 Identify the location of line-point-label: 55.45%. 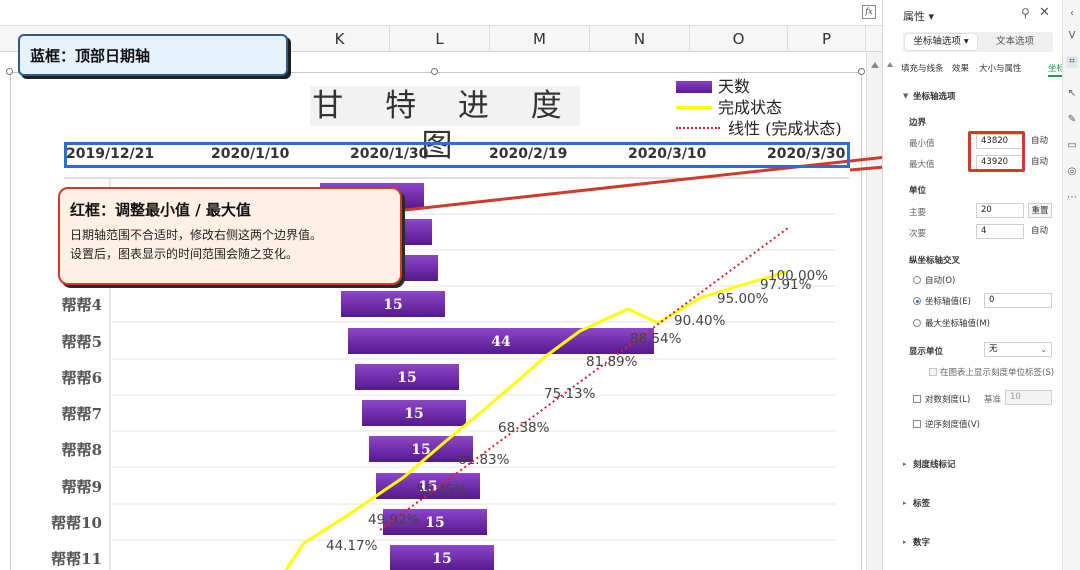
(442, 490).